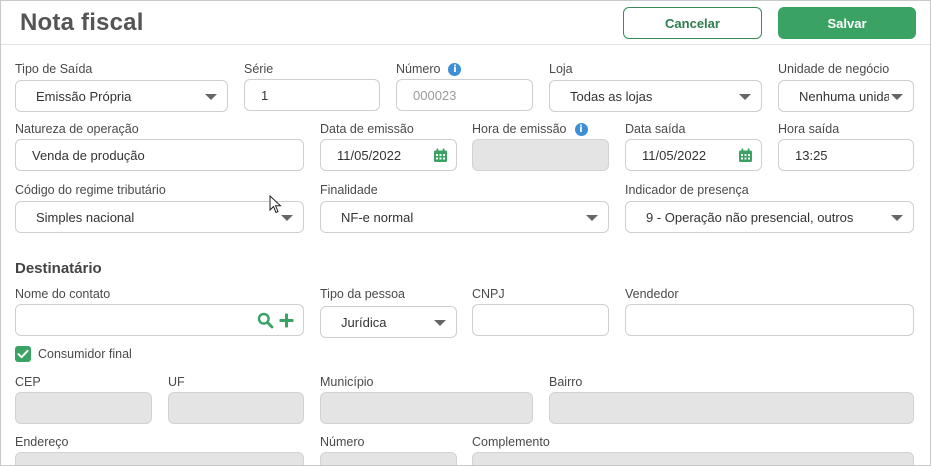 The width and height of the screenshot is (931, 466). What do you see at coordinates (511, 442) in the screenshot?
I see `complemento-label: Complemento` at bounding box center [511, 442].